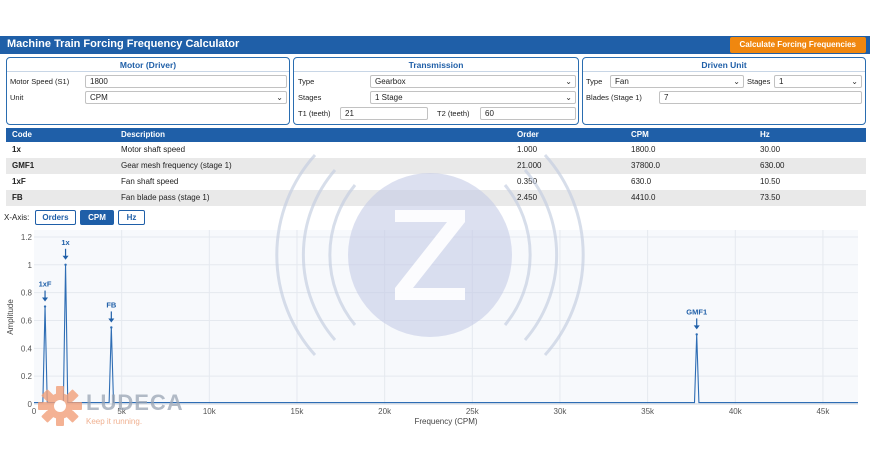 The height and width of the screenshot is (460, 870). What do you see at coordinates (736, 411) in the screenshot?
I see `x-tick-label: 40k` at bounding box center [736, 411].